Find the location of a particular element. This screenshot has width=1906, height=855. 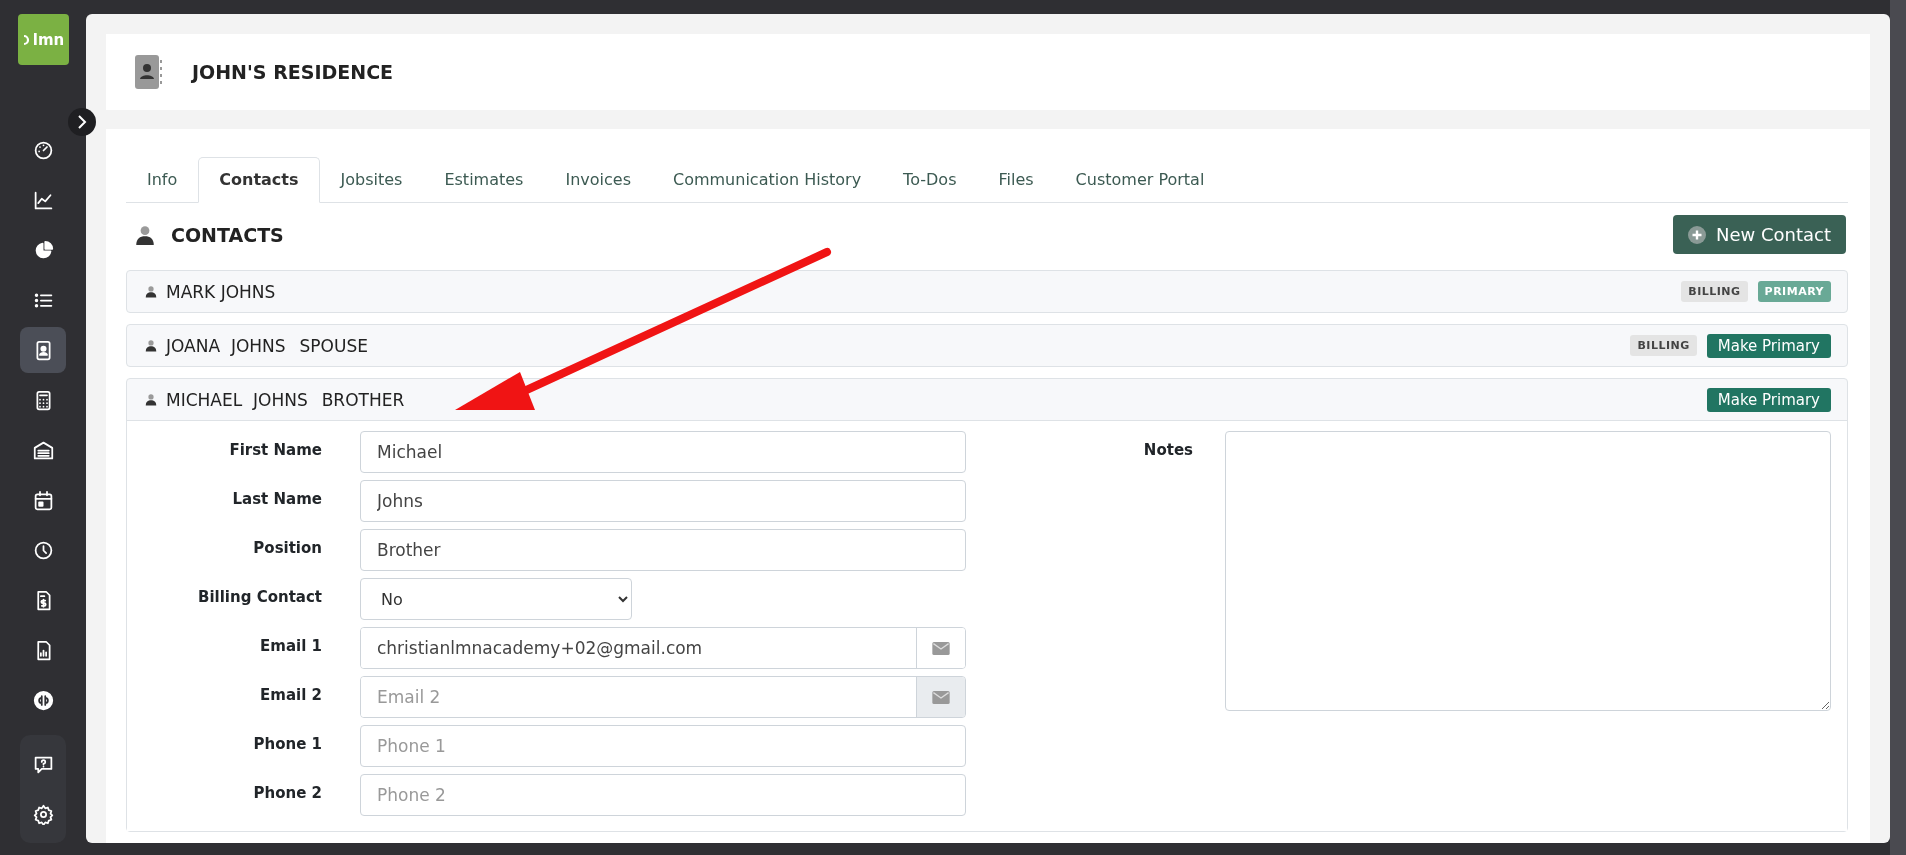

field-label: Position is located at coordinates (287, 547).